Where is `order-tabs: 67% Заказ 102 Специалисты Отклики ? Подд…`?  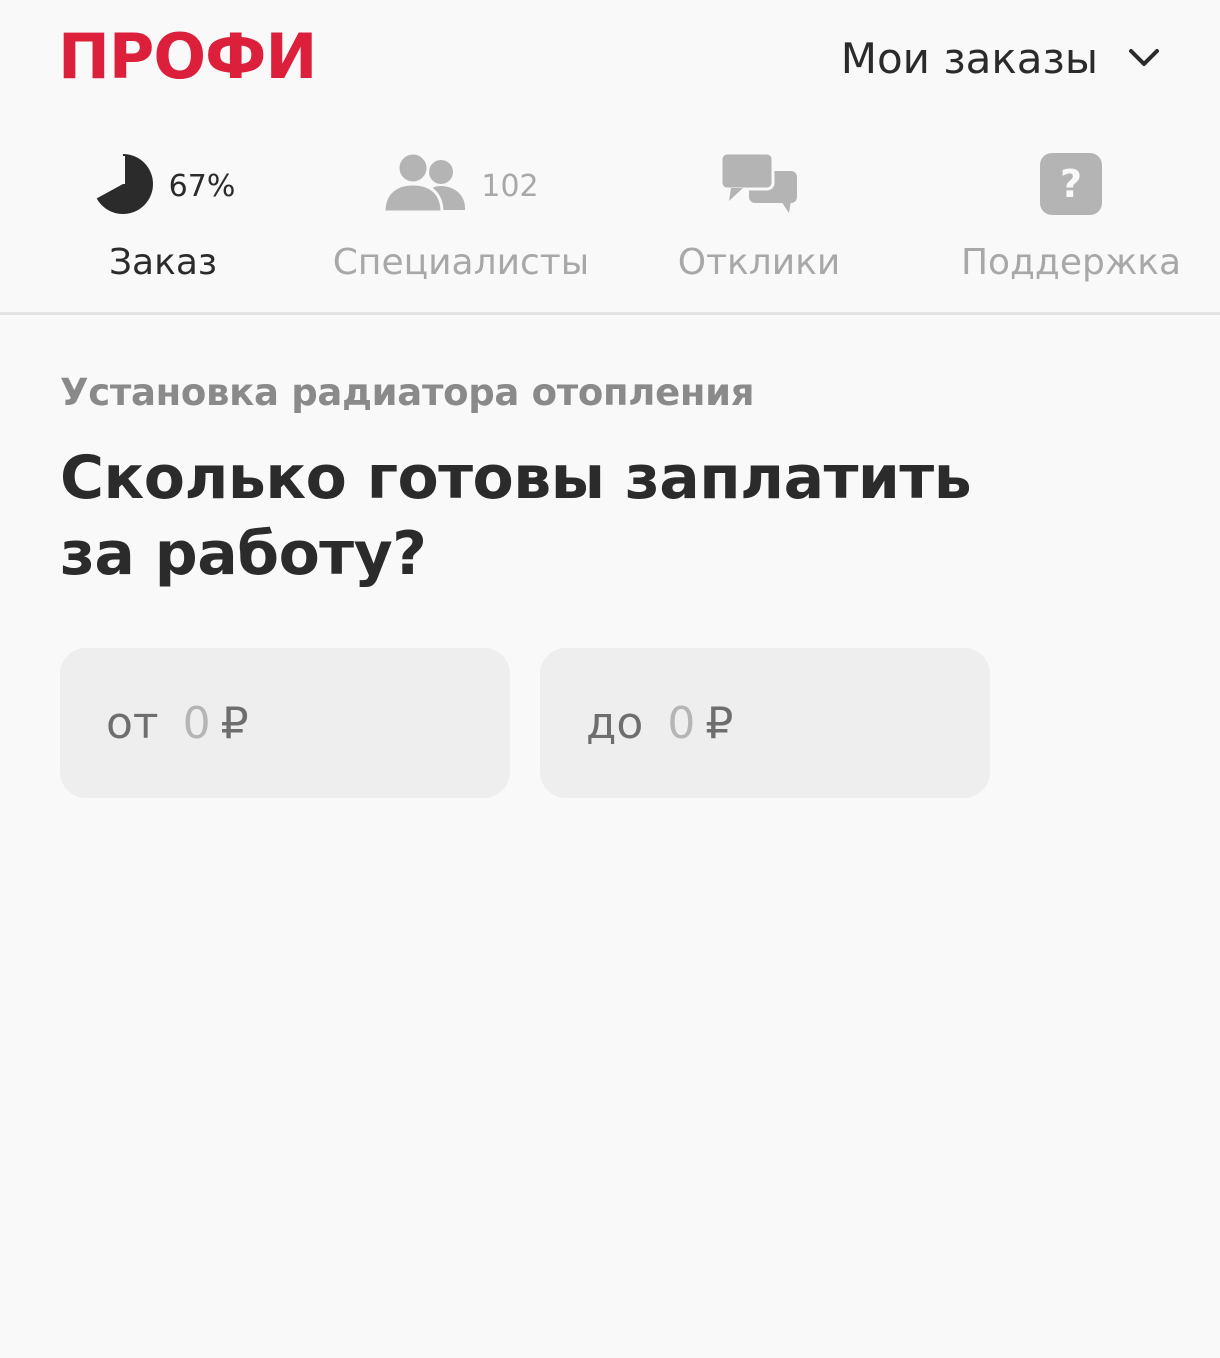
order-tabs: 67% Заказ 102 Специалисты Отклики ? Подд… is located at coordinates (610, 227).